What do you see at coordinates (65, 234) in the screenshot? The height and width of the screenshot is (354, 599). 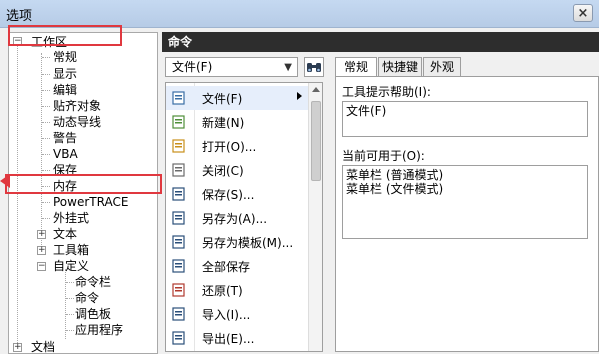 I see `tree-item-text: 文本` at bounding box center [65, 234].